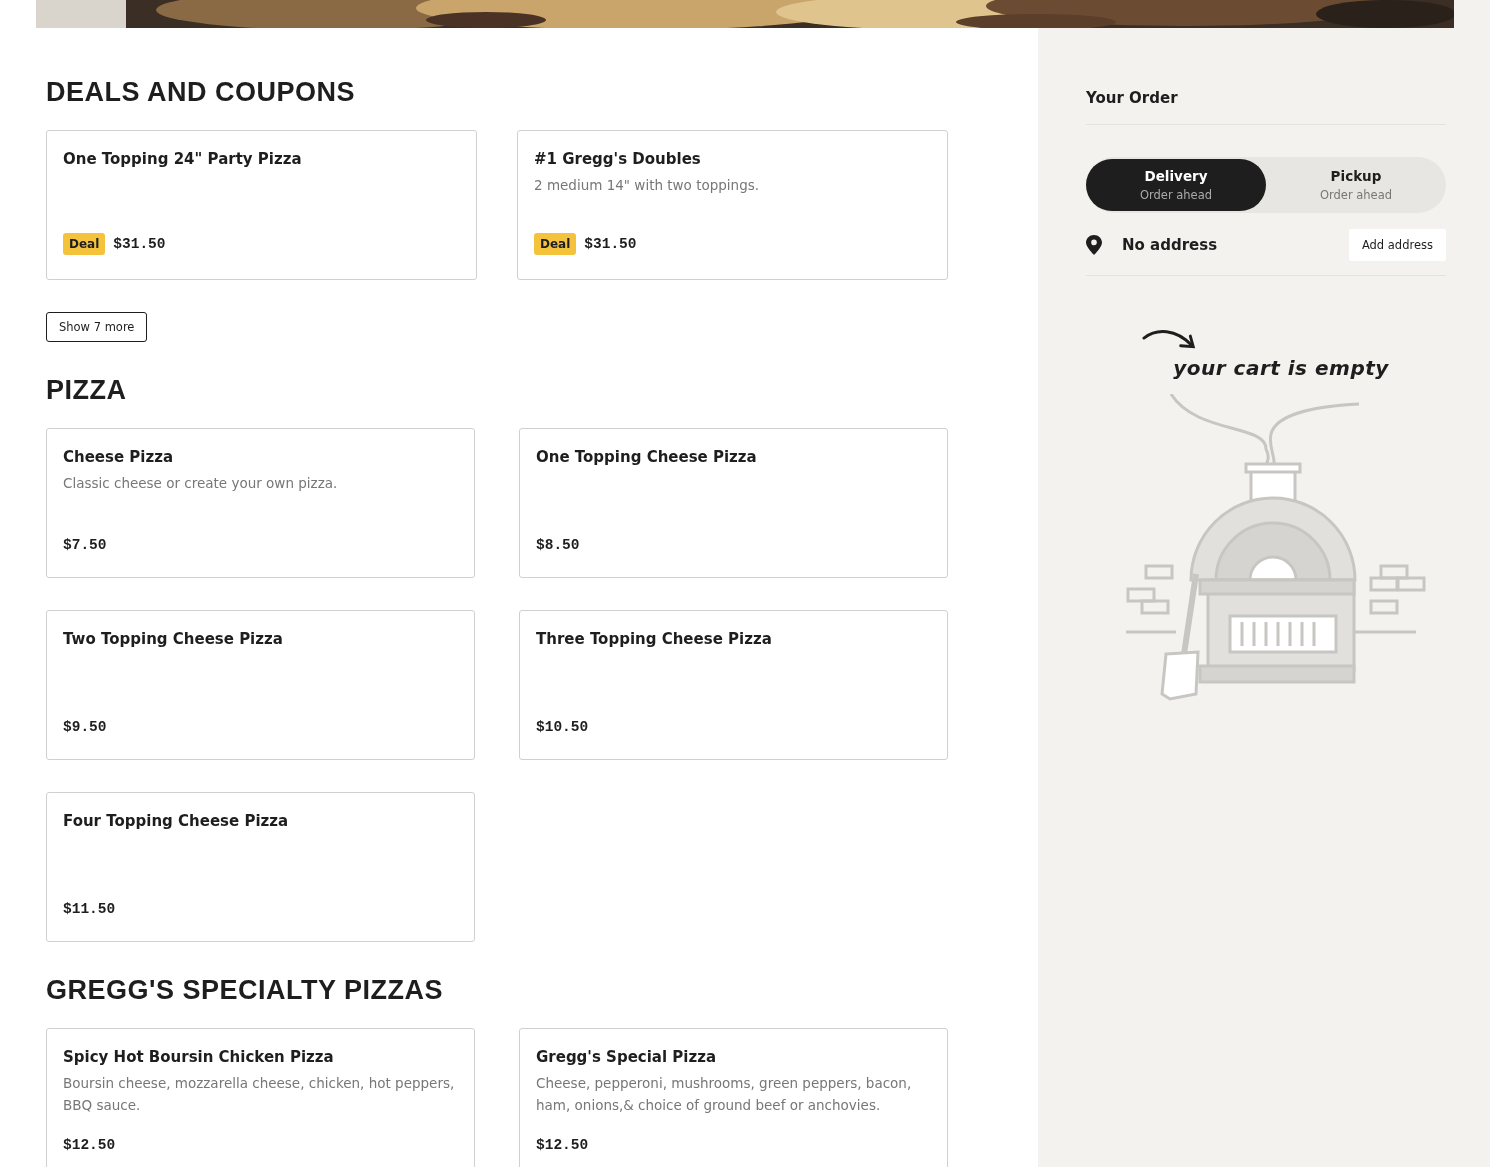 This screenshot has height=1167, width=1490. Describe the element at coordinates (1397, 245) in the screenshot. I see `add-address-button: Add address` at that location.